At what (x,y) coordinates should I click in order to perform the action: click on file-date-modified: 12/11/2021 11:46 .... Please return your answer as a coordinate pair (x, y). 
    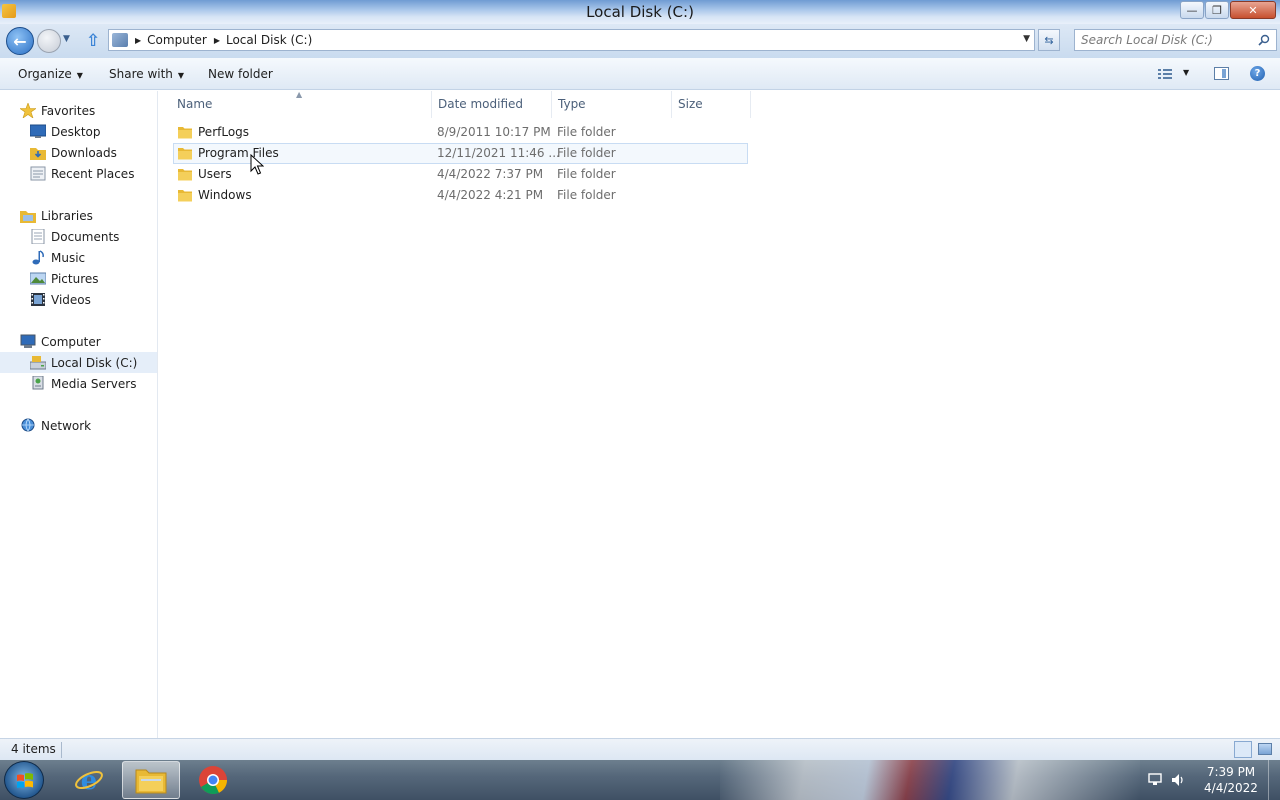
    Looking at the image, I should click on (498, 153).